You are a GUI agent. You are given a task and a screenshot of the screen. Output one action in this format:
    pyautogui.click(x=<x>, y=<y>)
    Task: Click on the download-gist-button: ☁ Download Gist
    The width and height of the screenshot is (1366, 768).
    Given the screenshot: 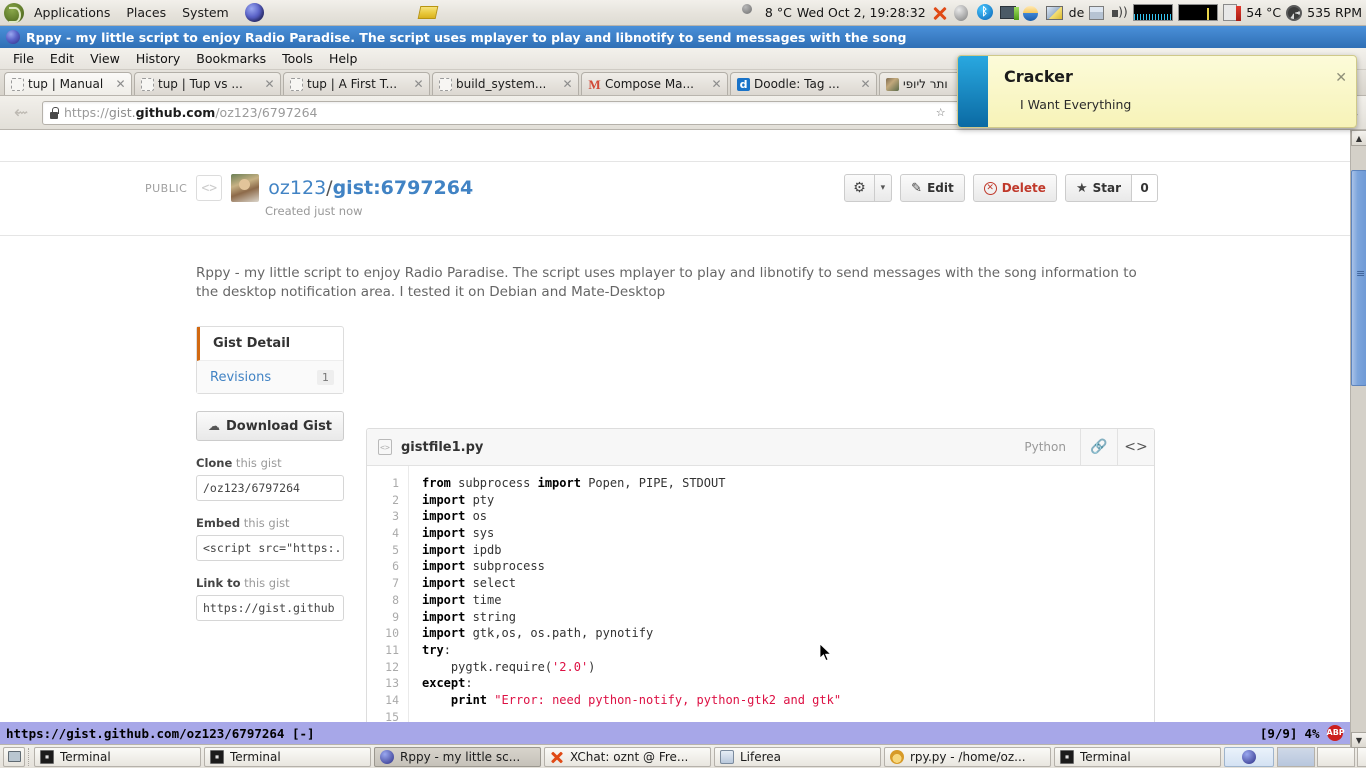 What is the action you would take?
    pyautogui.click(x=270, y=426)
    